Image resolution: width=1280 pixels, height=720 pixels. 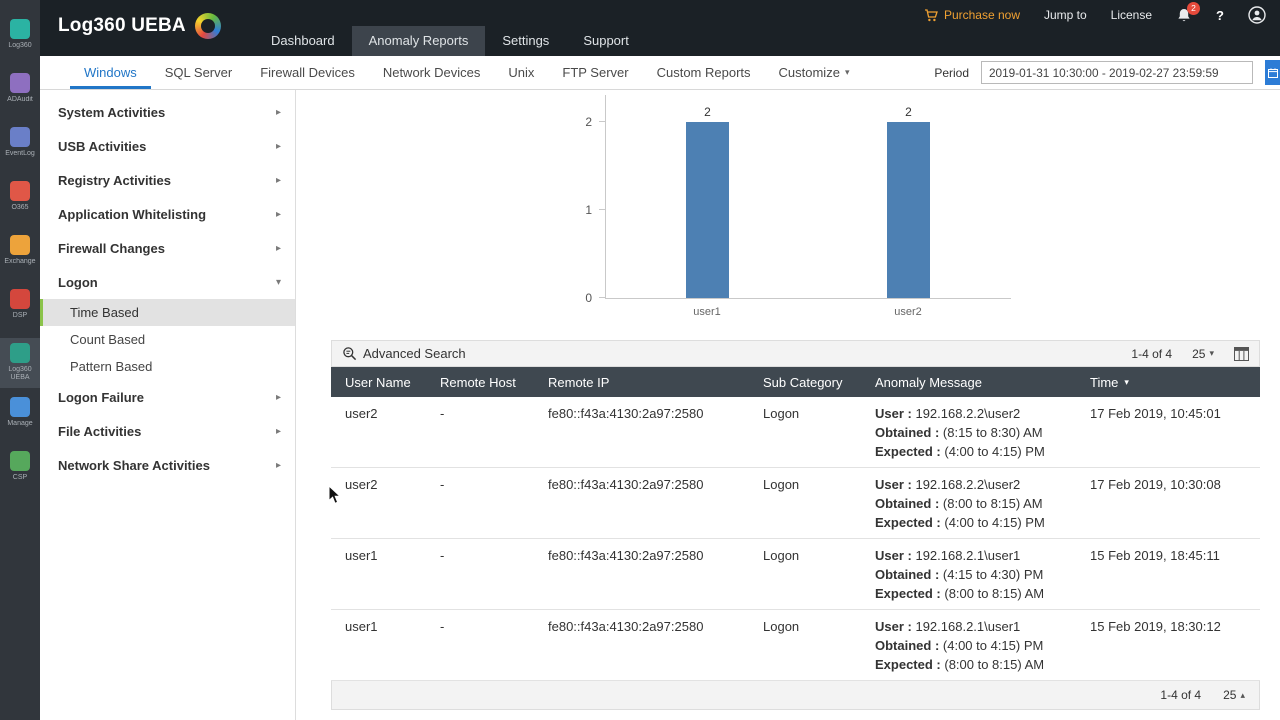 I want to click on user-menu-button, so click(x=1257, y=15).